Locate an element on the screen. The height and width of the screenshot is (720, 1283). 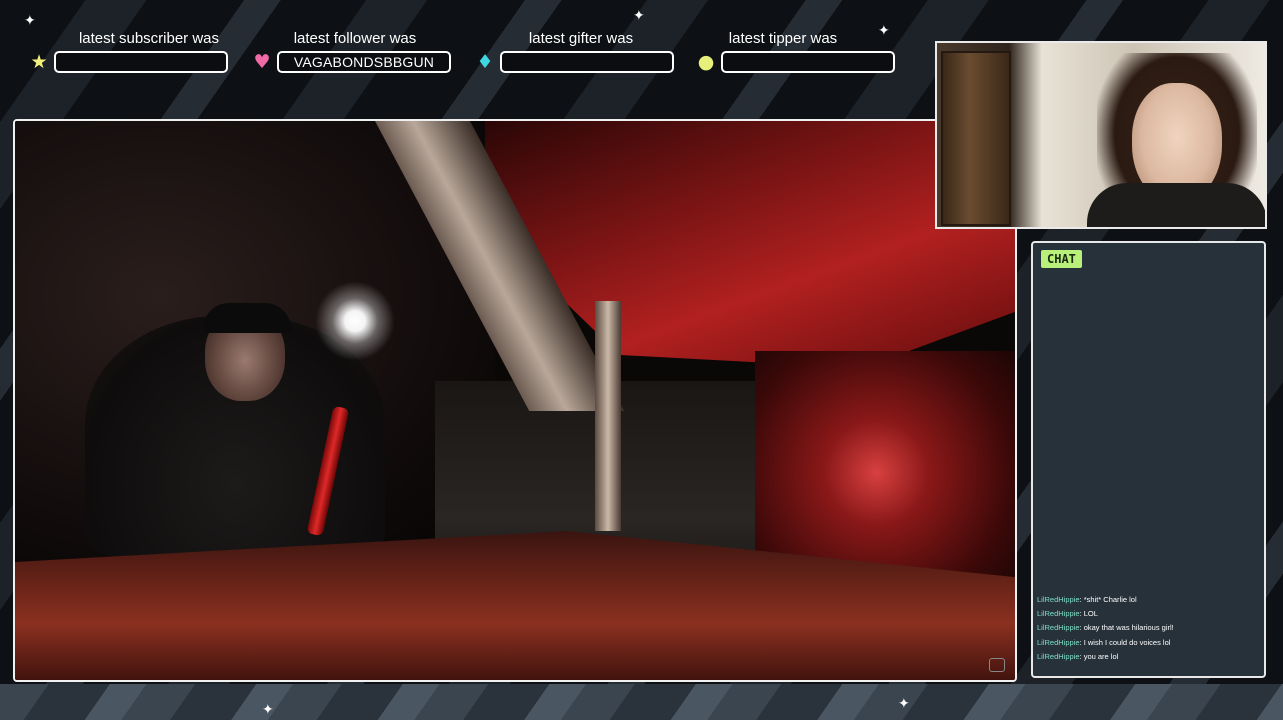
chat-text: LOL is located at coordinates (1089, 614).